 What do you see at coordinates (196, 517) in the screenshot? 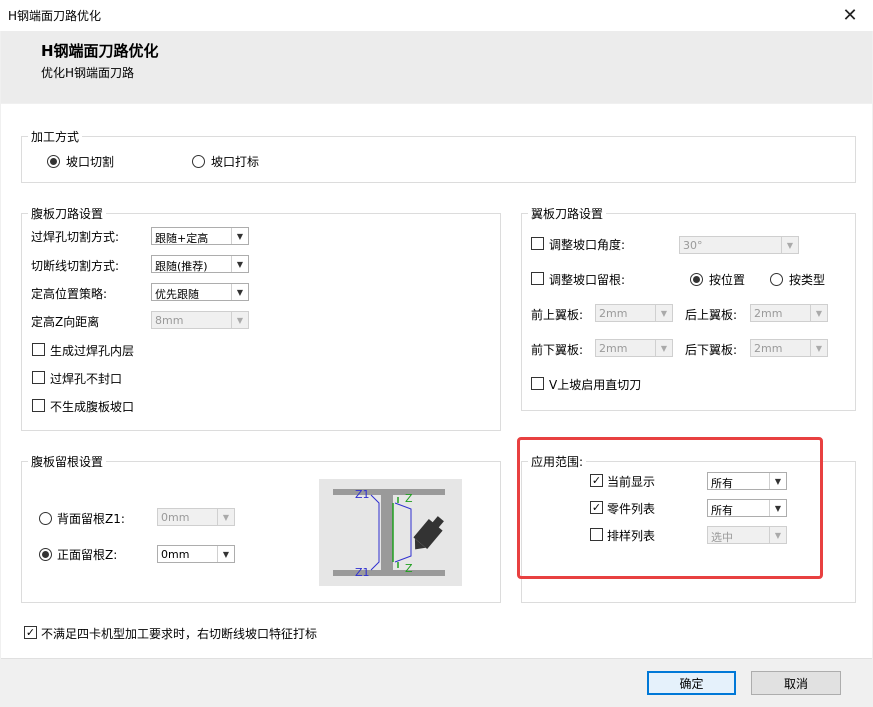
I see `back-root-select: 0mm ▼` at bounding box center [196, 517].